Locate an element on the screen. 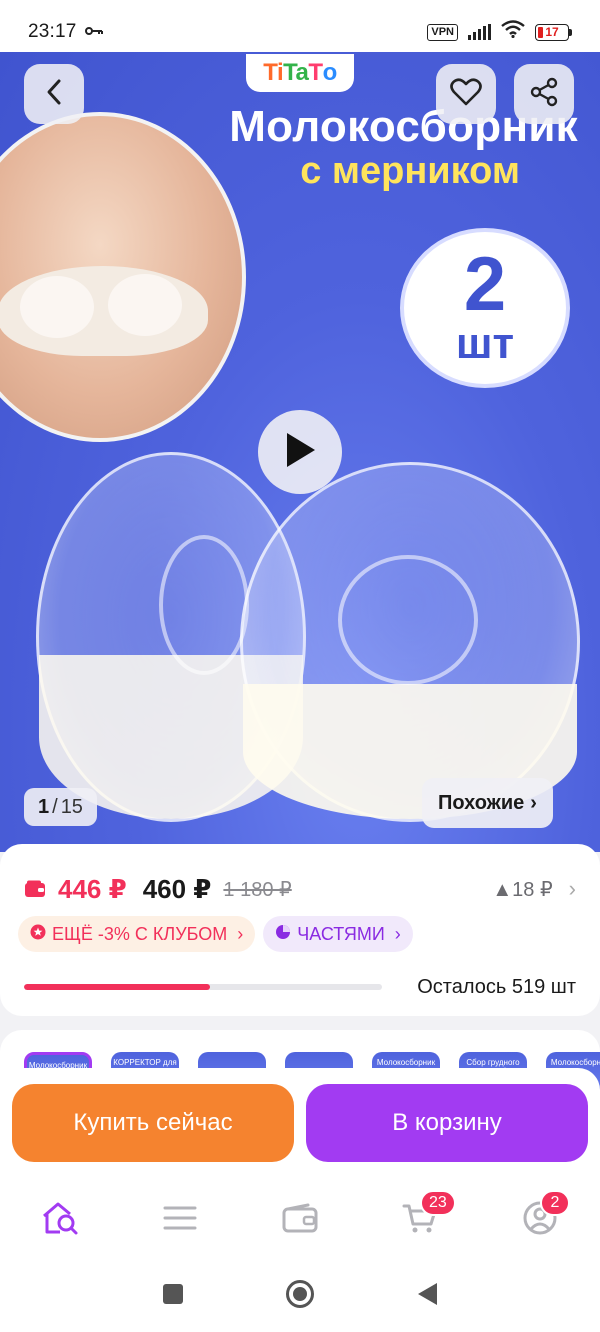 Image resolution: width=600 pixels, height=1332 pixels. status-time: 23:17 is located at coordinates (52, 31).